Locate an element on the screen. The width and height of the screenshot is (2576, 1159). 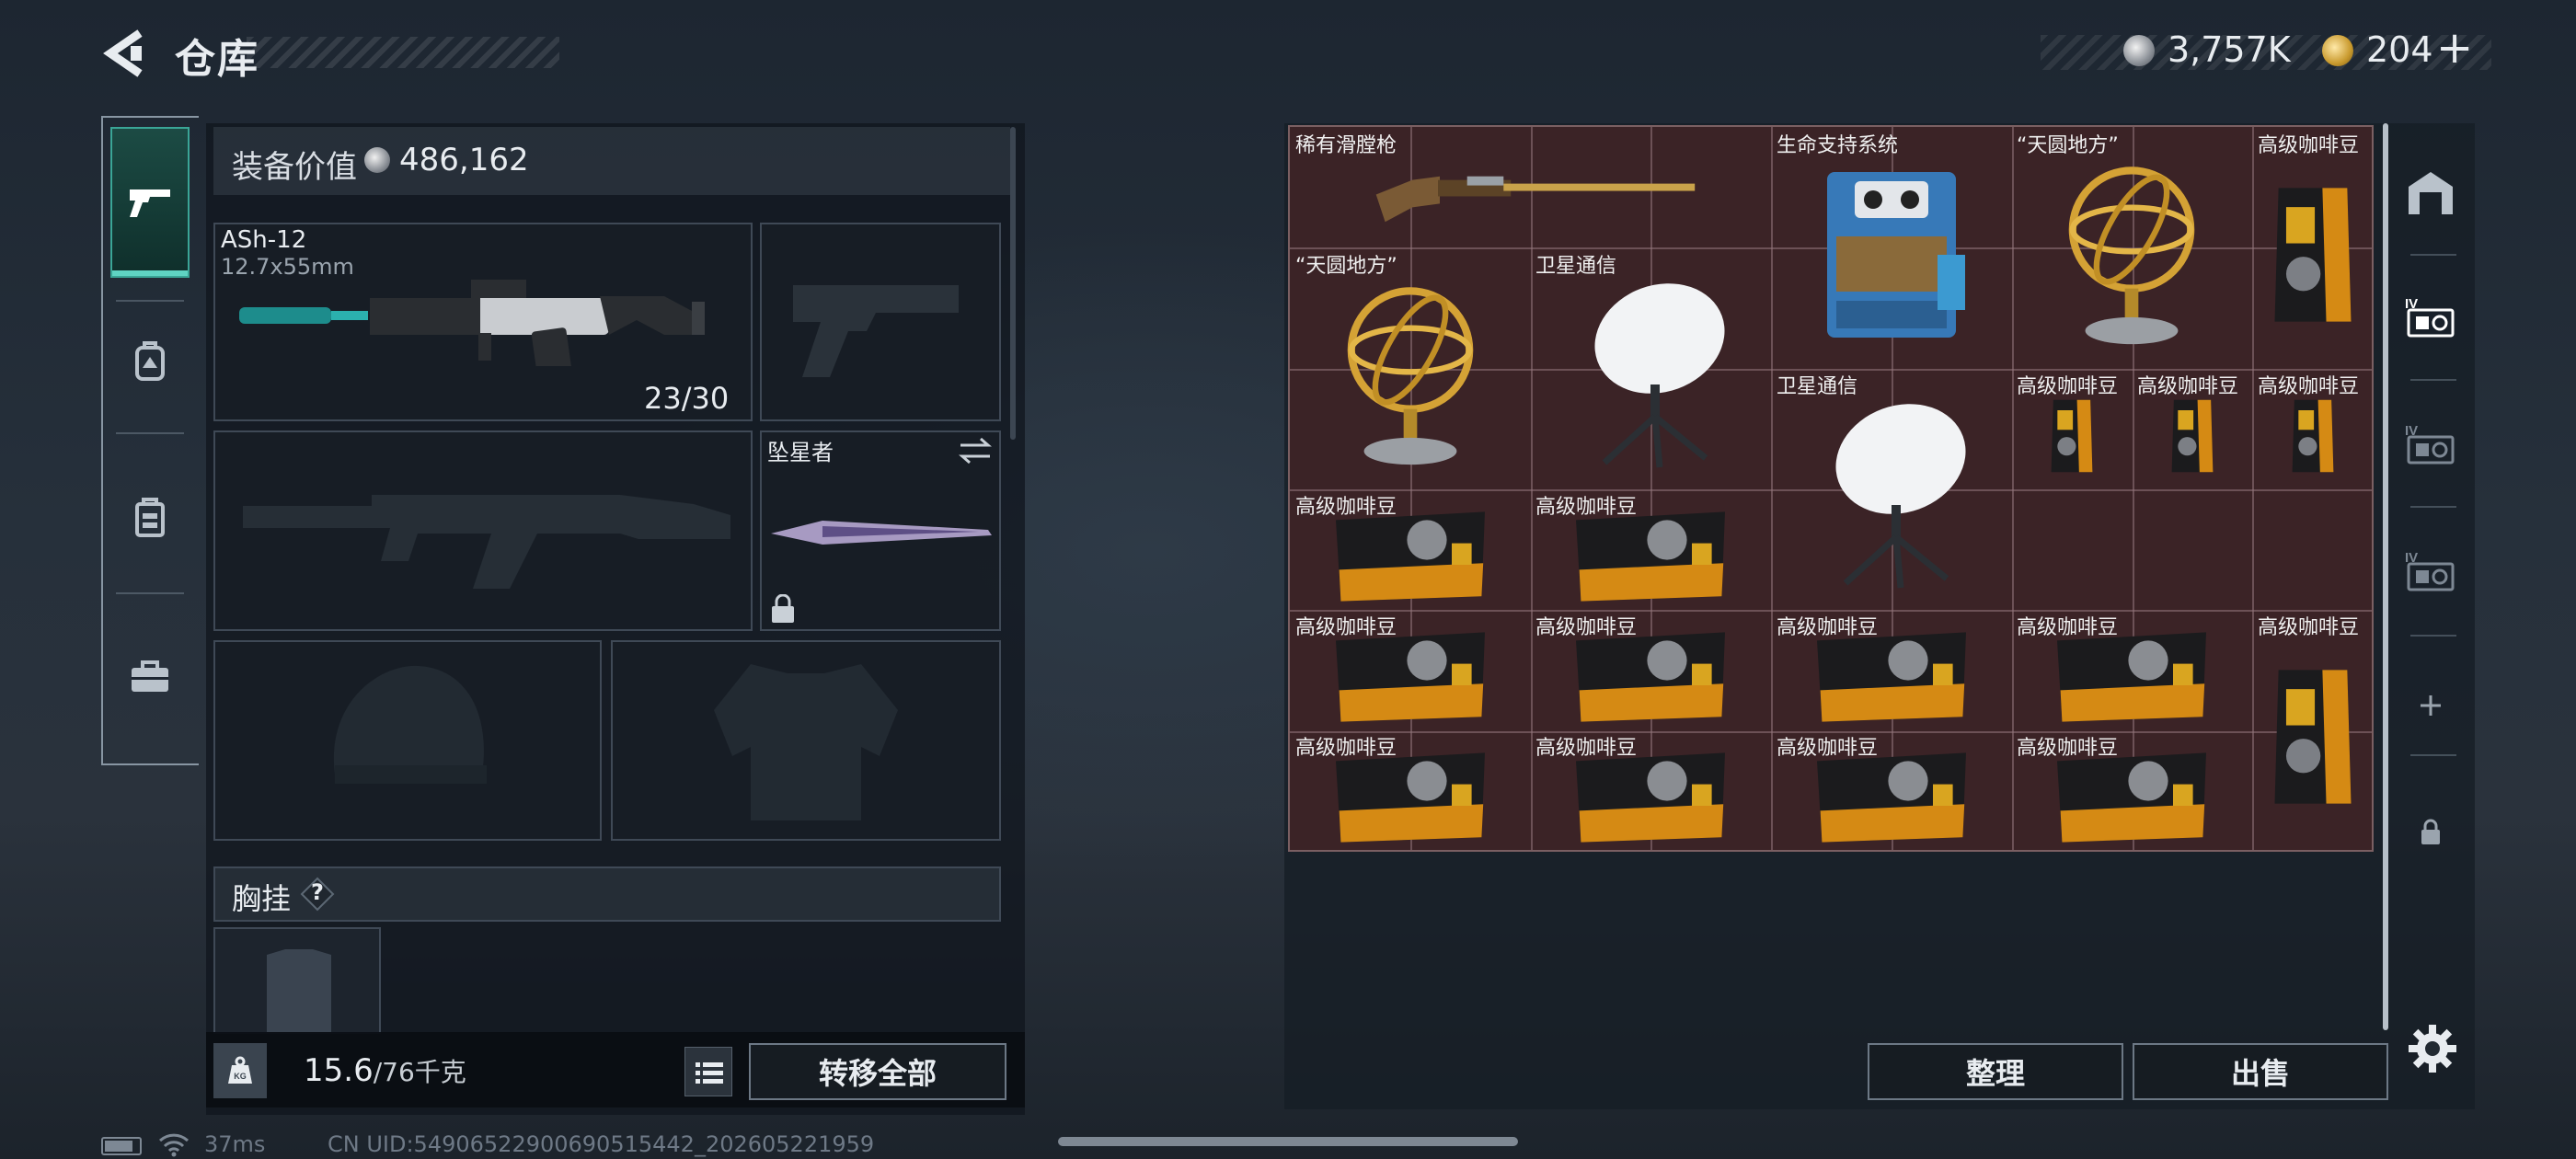
rifle-silhouette-icon is located at coordinates (486, 542).